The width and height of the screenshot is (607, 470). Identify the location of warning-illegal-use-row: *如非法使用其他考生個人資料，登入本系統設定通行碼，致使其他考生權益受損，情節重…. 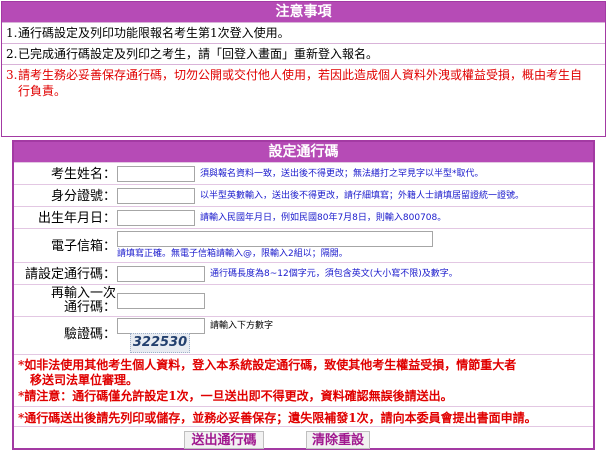
(303, 371).